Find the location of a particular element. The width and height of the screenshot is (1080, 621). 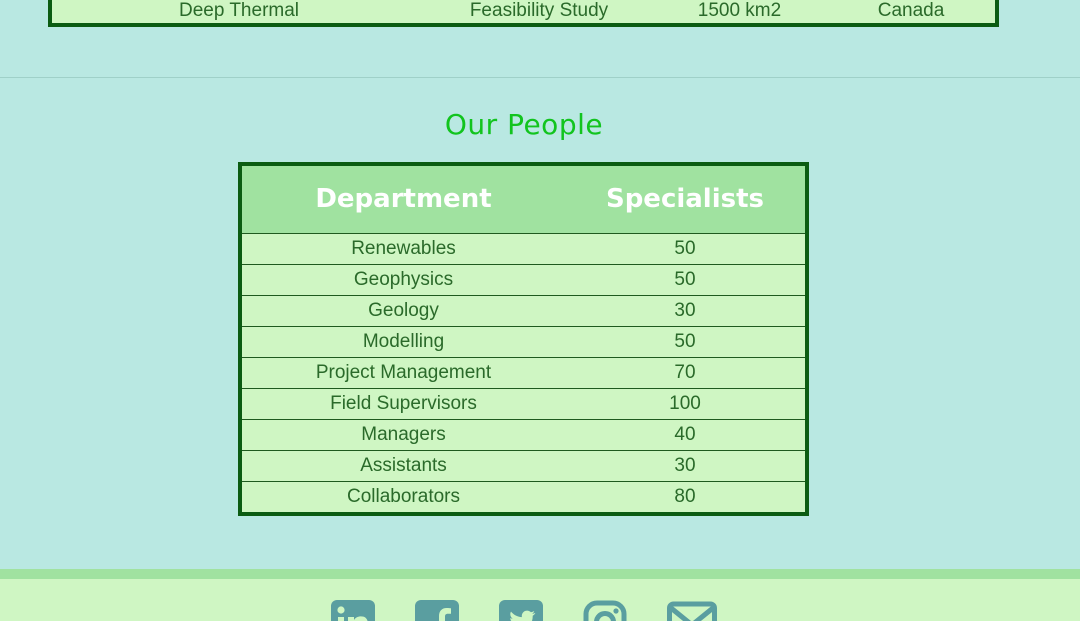

specialists-cell: 40 is located at coordinates (686, 435).